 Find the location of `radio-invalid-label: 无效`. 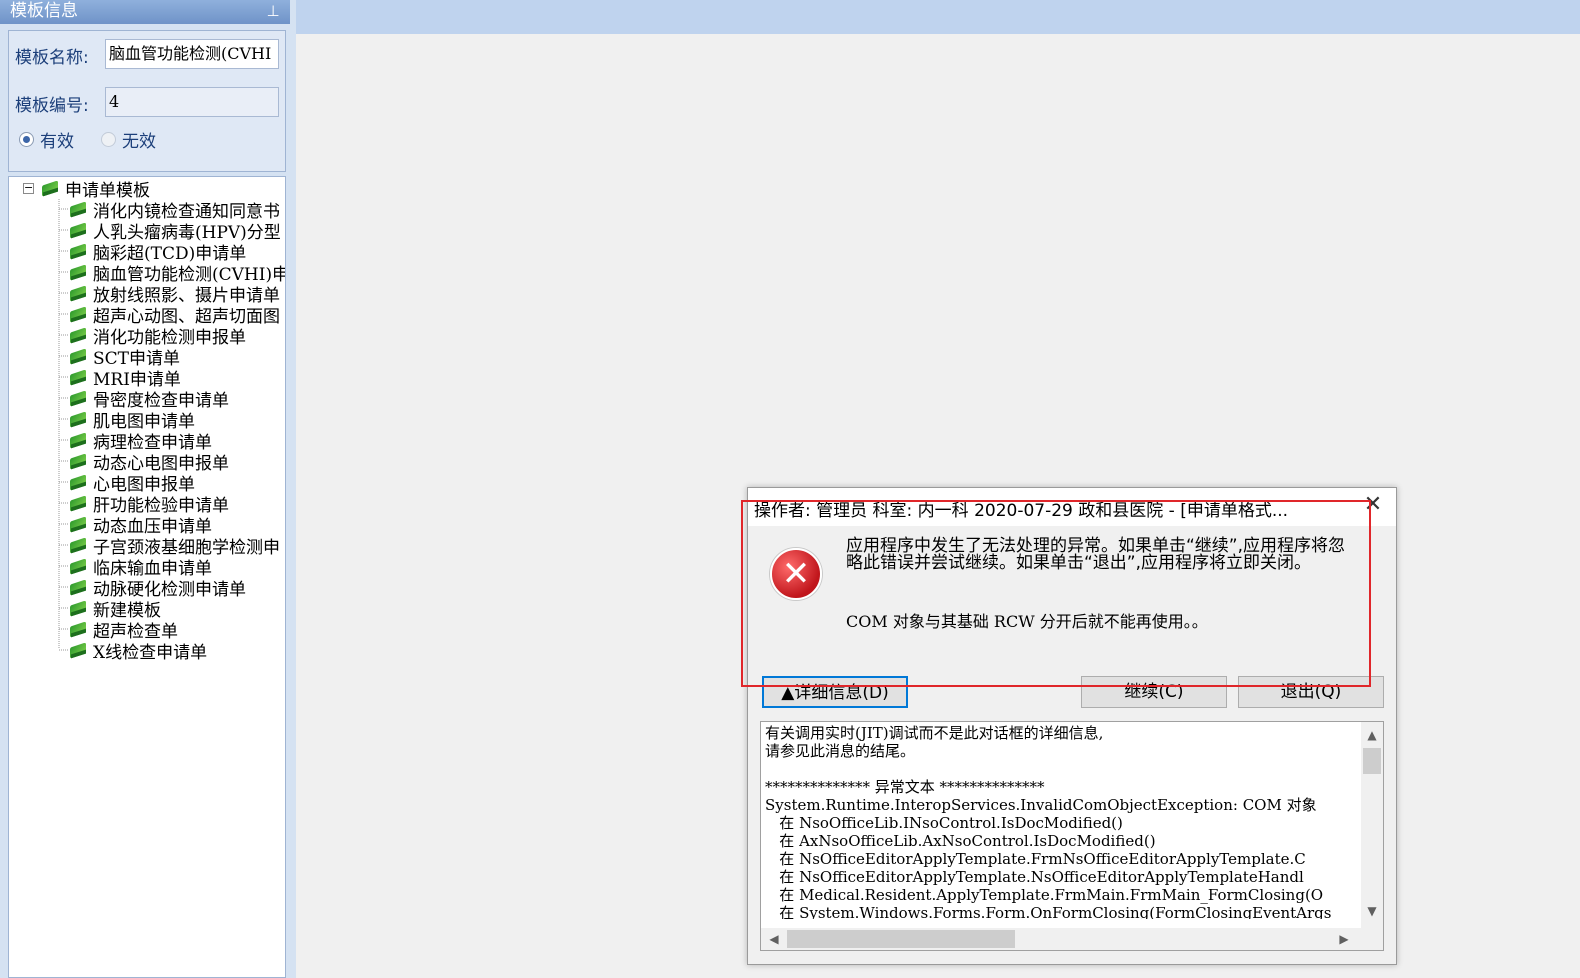

radio-invalid-label: 无效 is located at coordinates (139, 141).